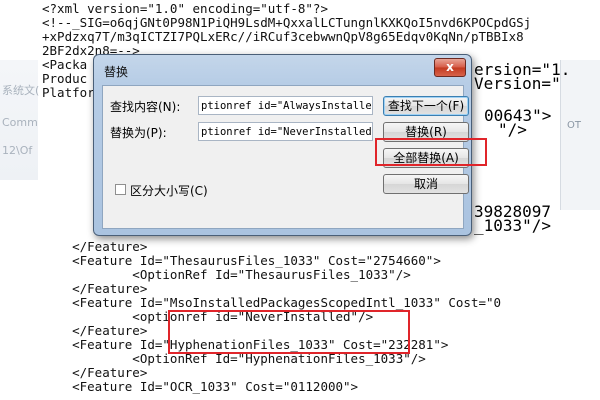  I want to click on background-text: Comm, so click(20, 122).